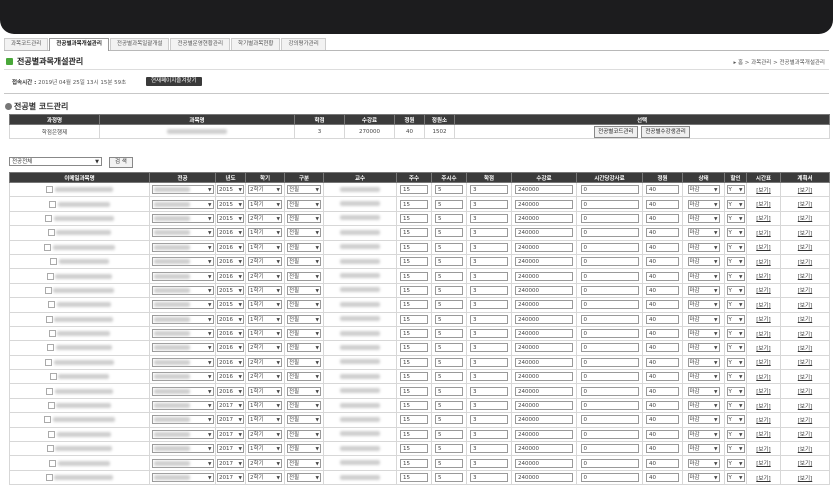 This screenshot has width=833, height=485. I want to click on search-button: 검 색, so click(121, 162).